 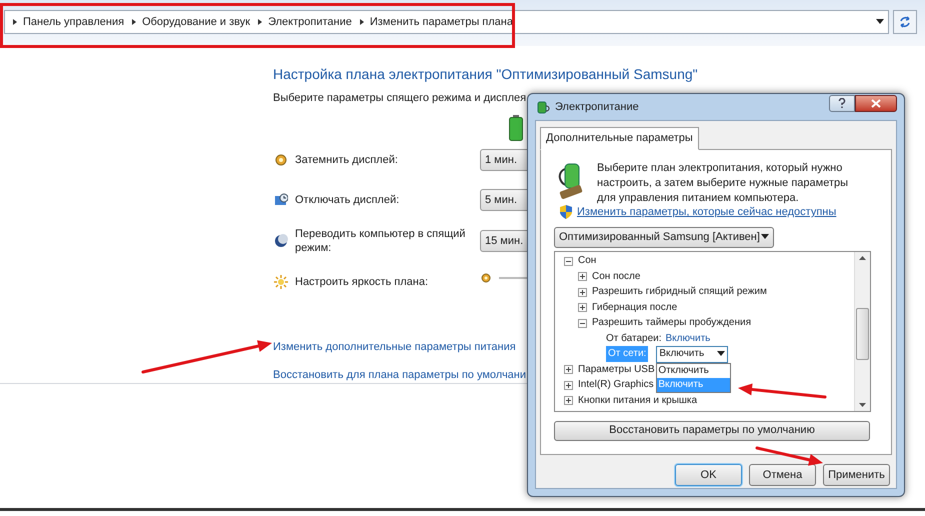 I want to click on monitor-clock-icon, so click(x=281, y=199).